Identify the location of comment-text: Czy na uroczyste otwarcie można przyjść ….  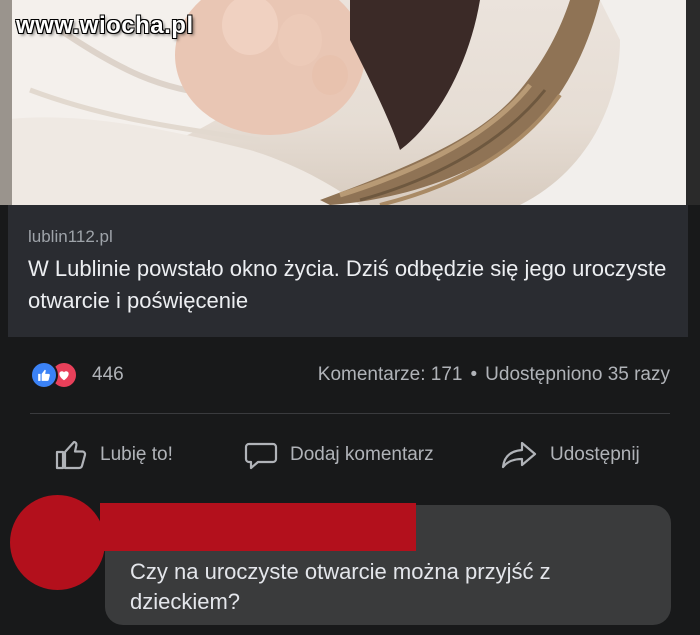
(340, 586).